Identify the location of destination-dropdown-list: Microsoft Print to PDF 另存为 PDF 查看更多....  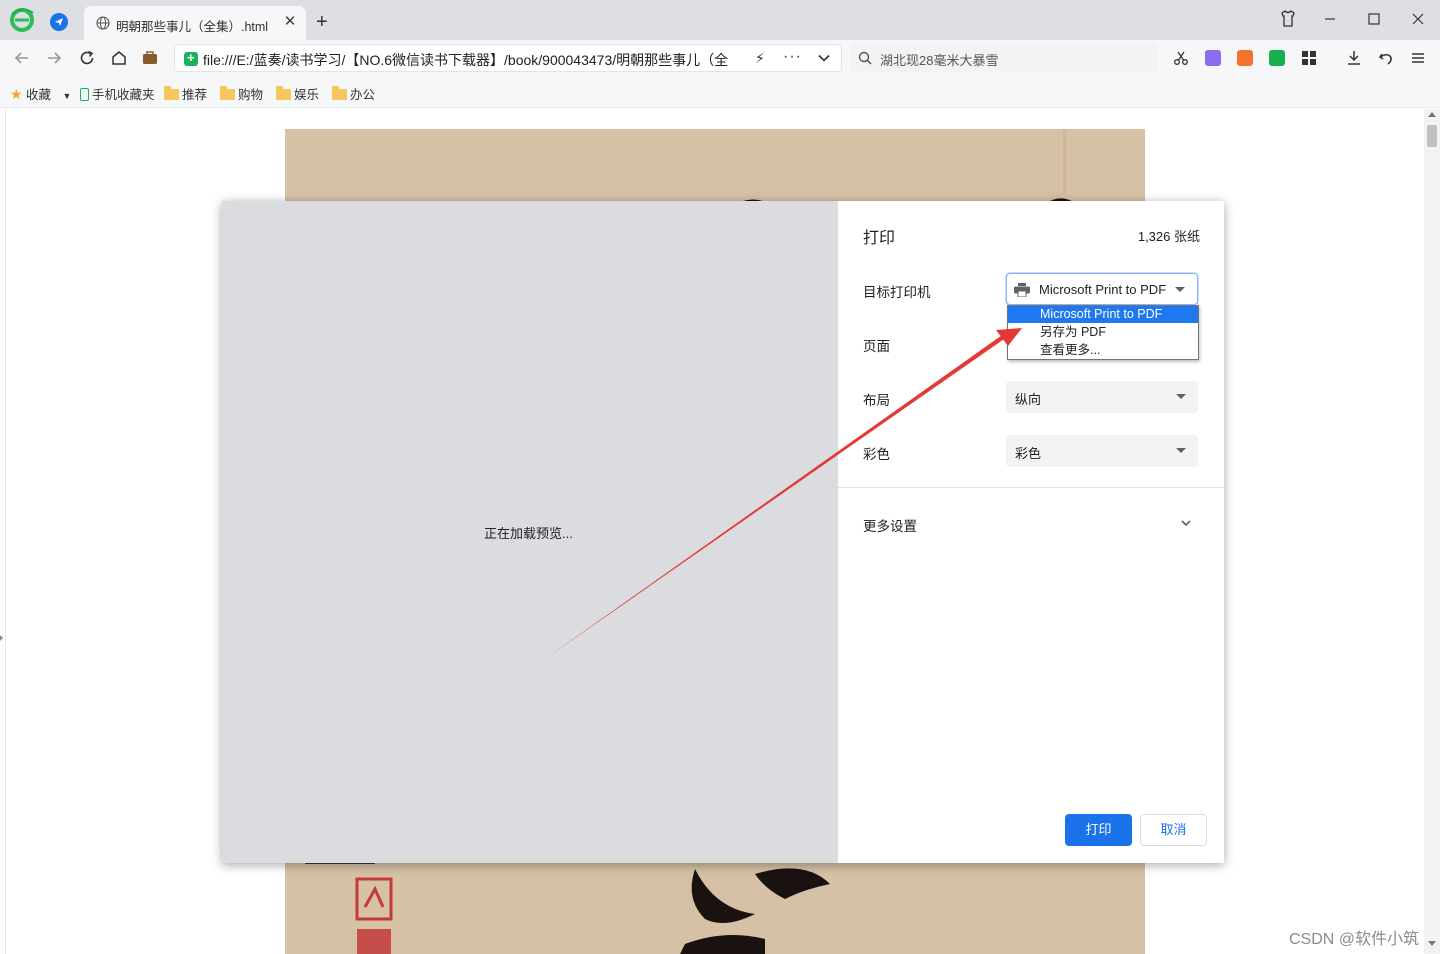
(1103, 332).